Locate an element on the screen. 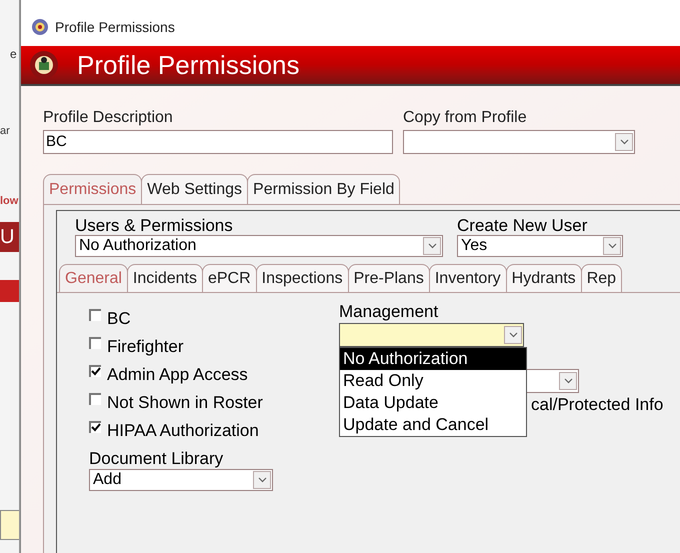 The height and width of the screenshot is (553, 680). field-label: Profile Description is located at coordinates (108, 118).